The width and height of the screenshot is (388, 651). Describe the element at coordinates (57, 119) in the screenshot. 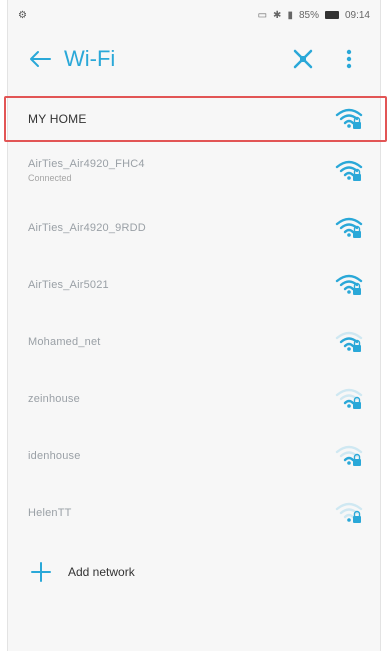

I see `network-ssid: MY HOME` at that location.